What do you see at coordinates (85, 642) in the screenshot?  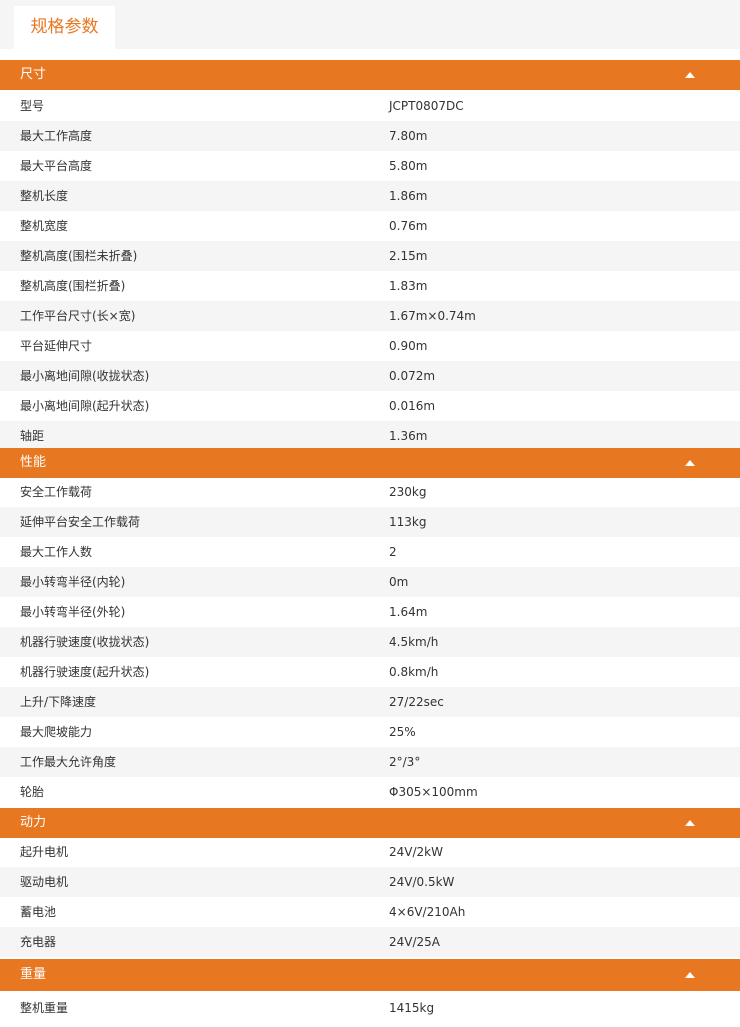 I see `row-key: 机器行驶速度(收拢状态)` at bounding box center [85, 642].